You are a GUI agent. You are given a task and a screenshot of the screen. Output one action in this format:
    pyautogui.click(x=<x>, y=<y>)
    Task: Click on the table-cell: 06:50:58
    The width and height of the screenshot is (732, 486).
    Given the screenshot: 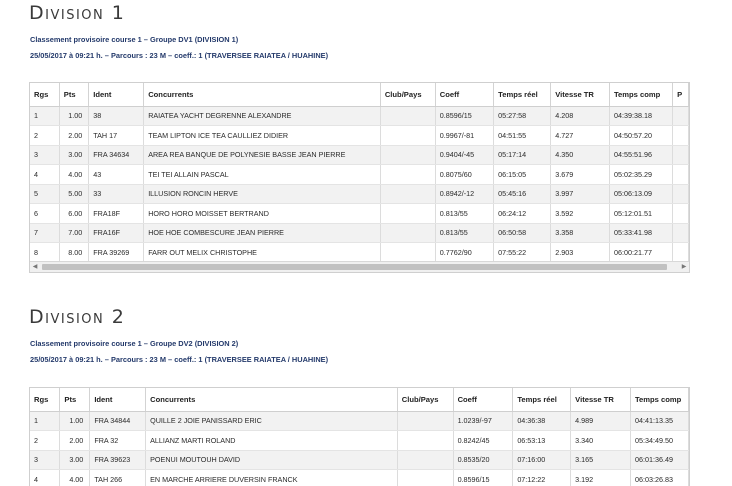 What is the action you would take?
    pyautogui.click(x=522, y=233)
    